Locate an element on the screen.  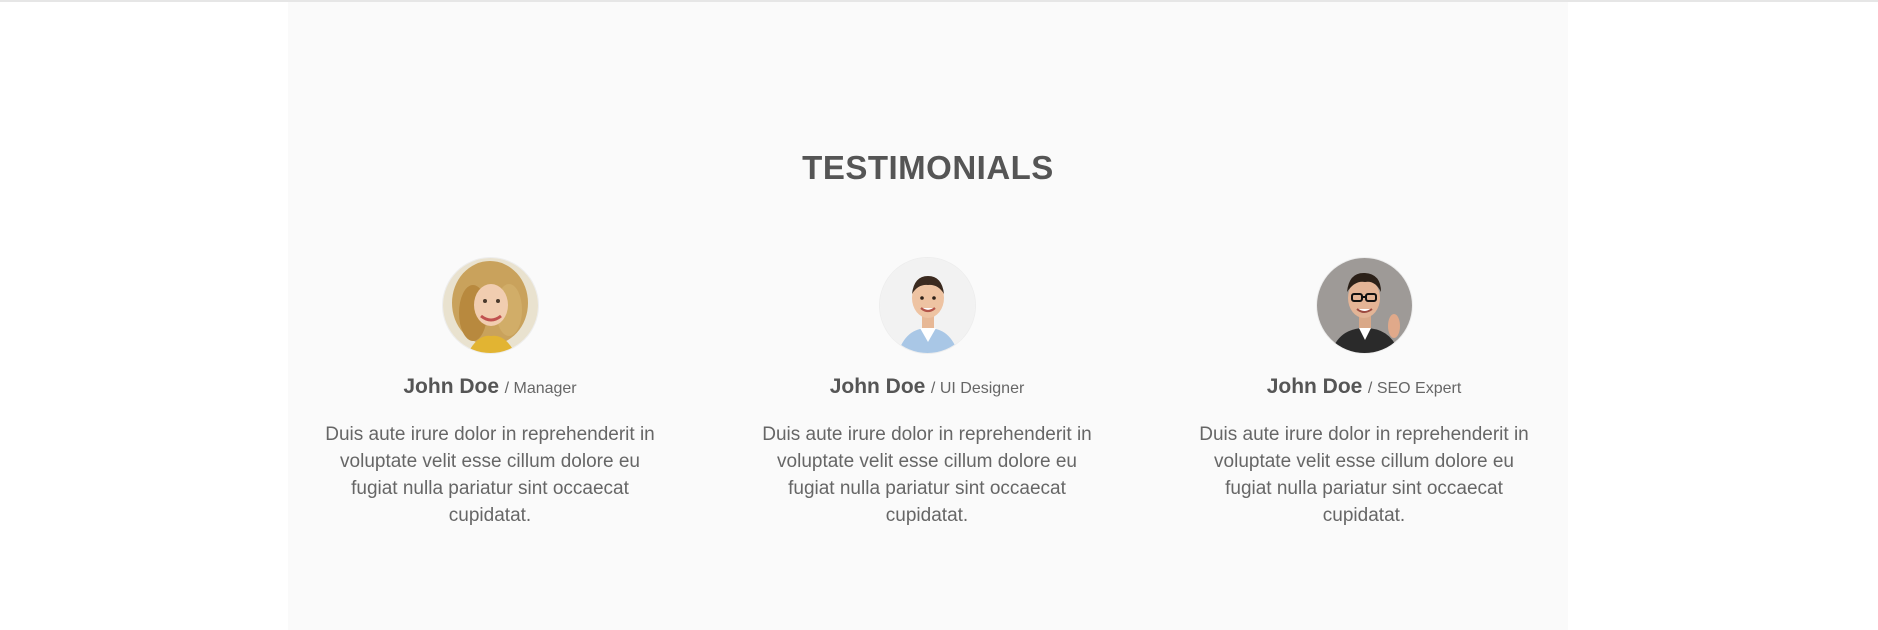
testimonial-author: John Doe / UI Designer is located at coordinates (927, 387).